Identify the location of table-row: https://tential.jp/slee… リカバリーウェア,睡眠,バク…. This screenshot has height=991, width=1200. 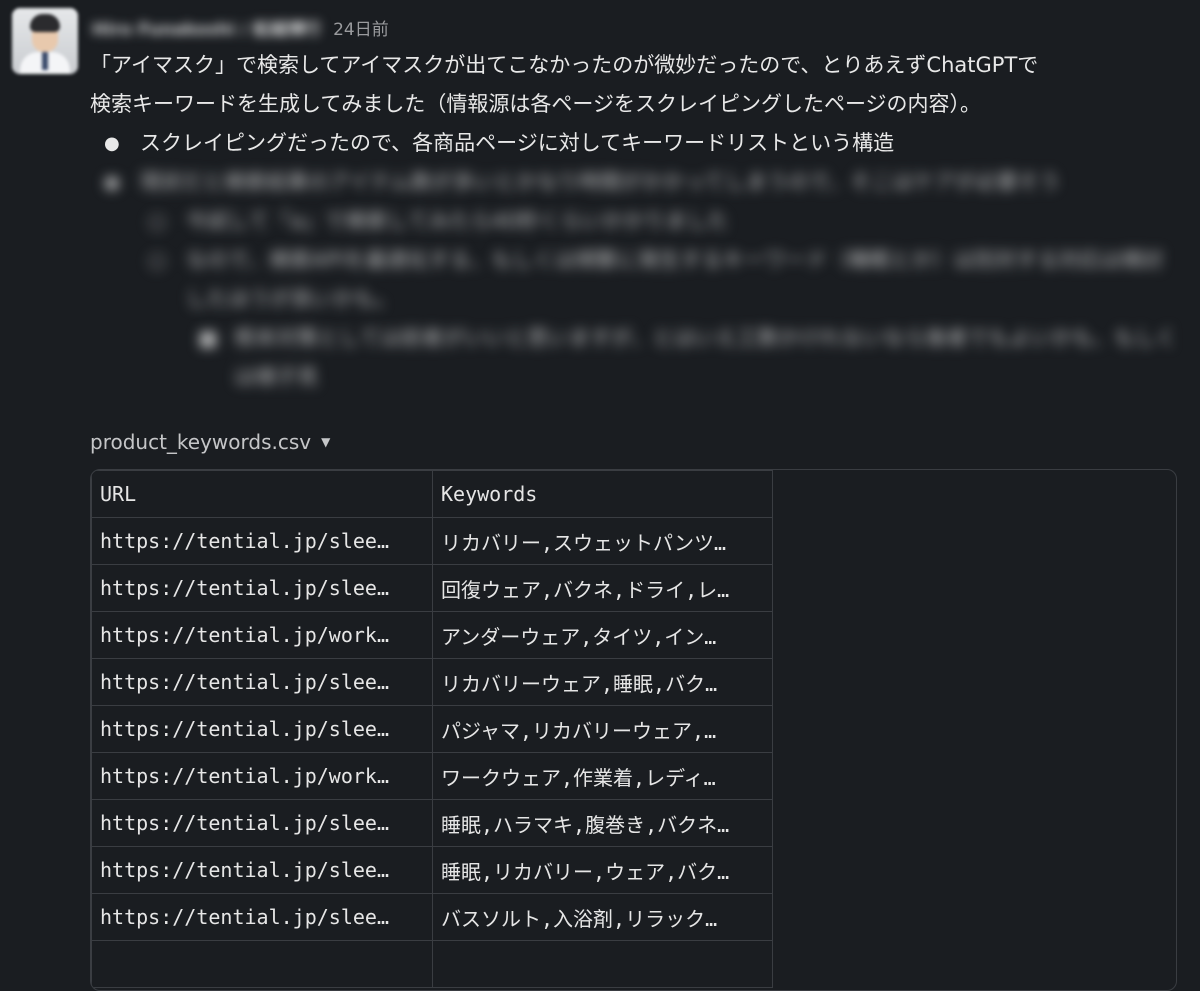
(432, 682).